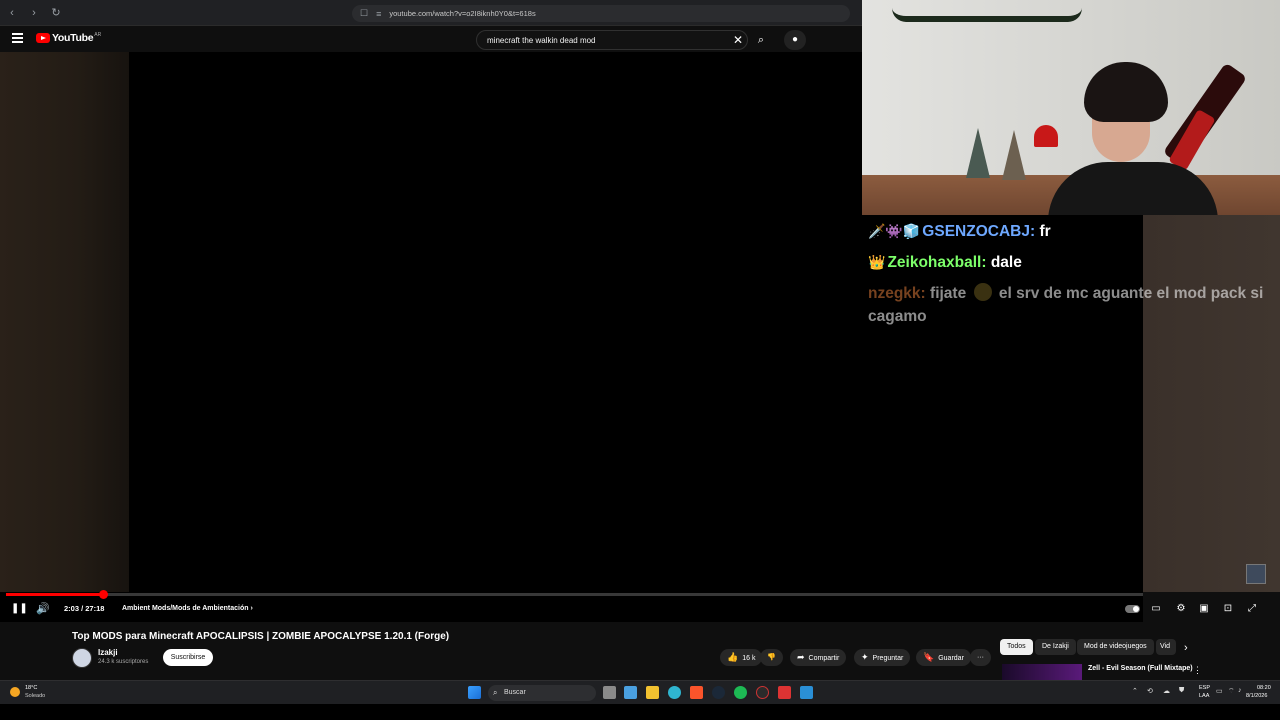 The width and height of the screenshot is (1280, 720). Describe the element at coordinates (1045, 231) in the screenshot. I see `chat-text: fr` at that location.